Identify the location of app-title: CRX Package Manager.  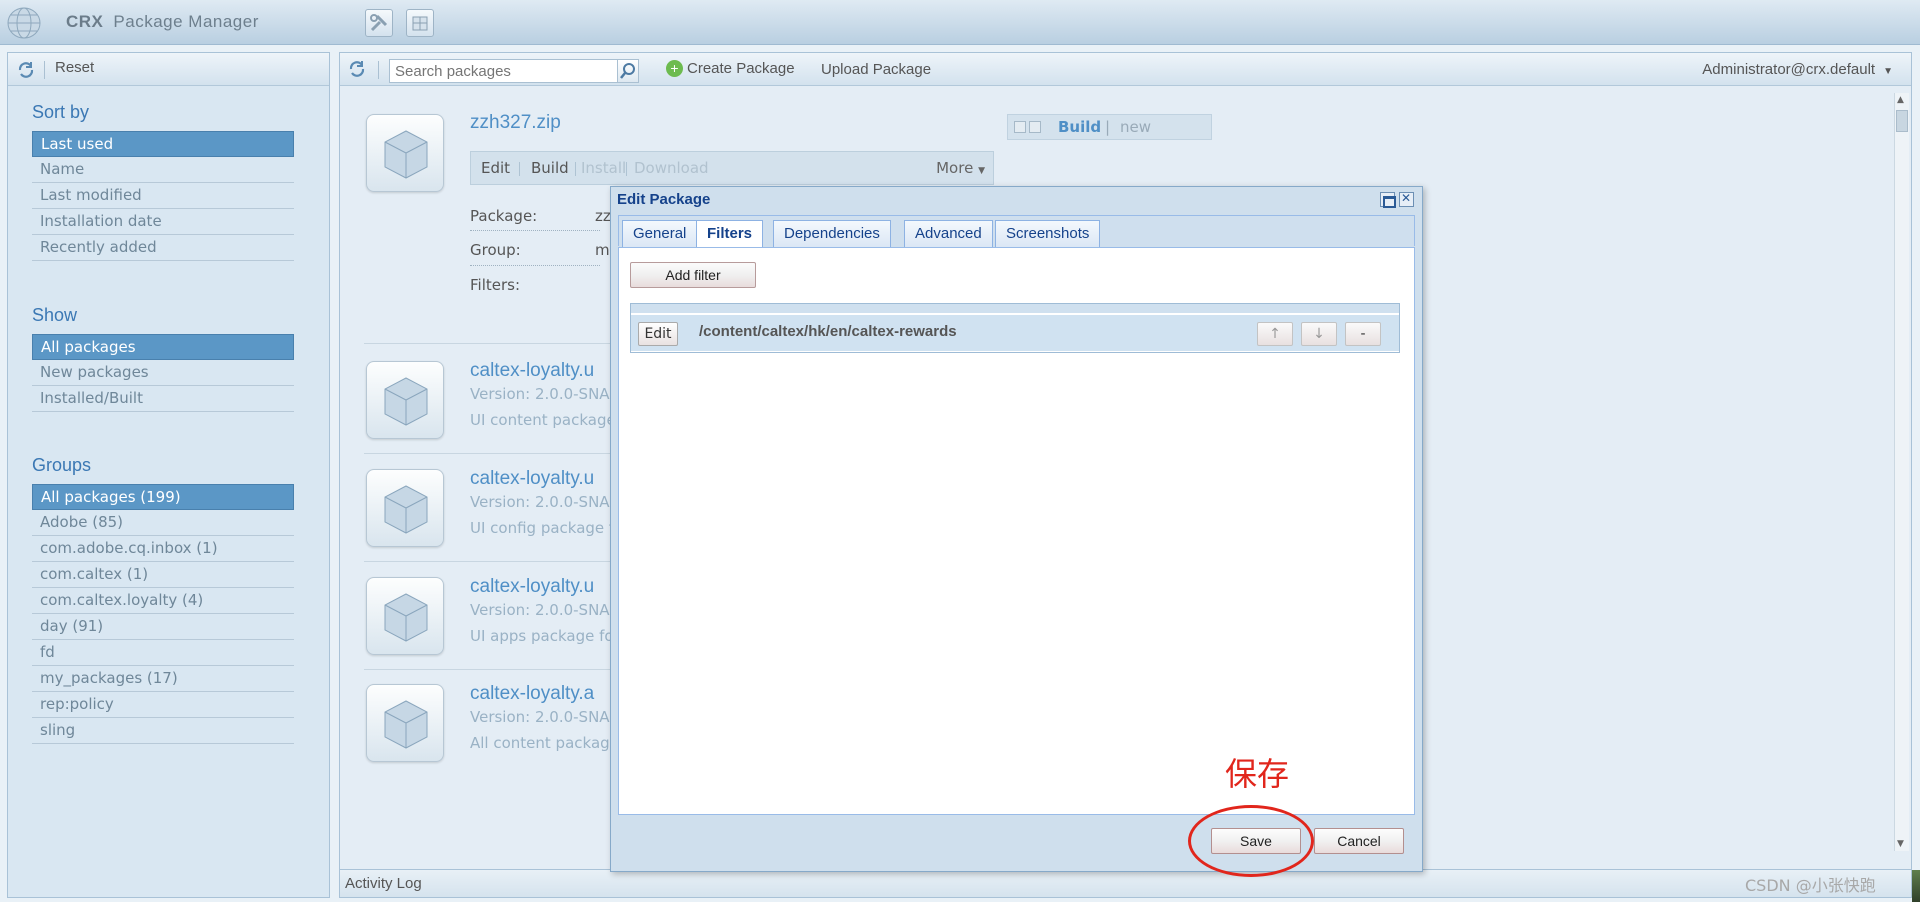
(162, 22).